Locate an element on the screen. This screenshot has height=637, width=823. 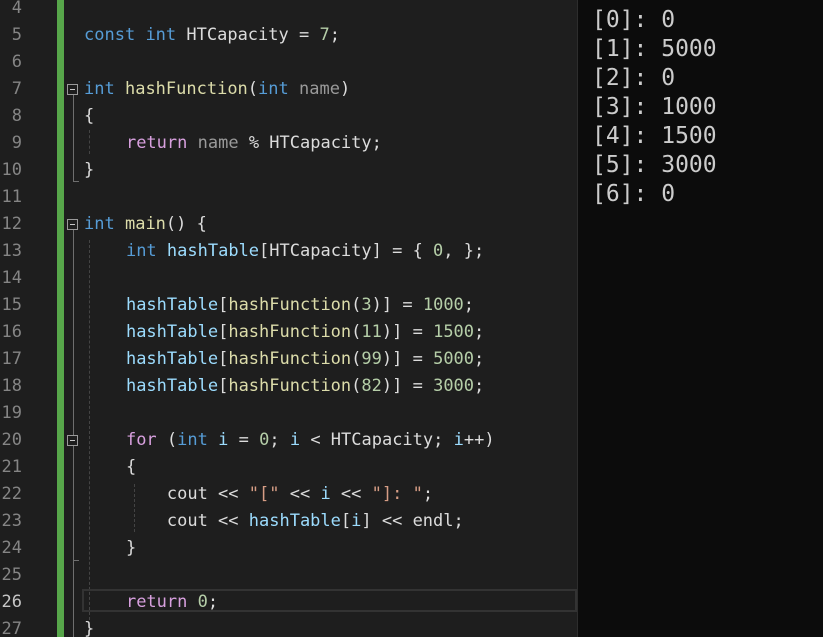
code-token: ++) is located at coordinates (479, 440).